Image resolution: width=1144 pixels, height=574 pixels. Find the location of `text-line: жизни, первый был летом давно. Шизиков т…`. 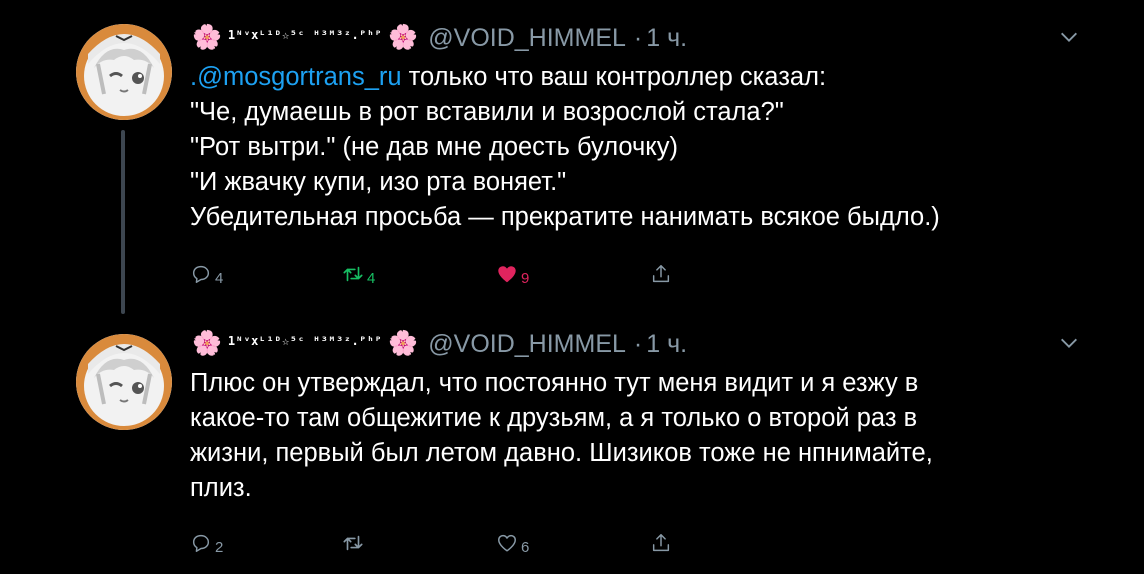

text-line: жизни, первый был летом давно. Шизиков т… is located at coordinates (561, 453).